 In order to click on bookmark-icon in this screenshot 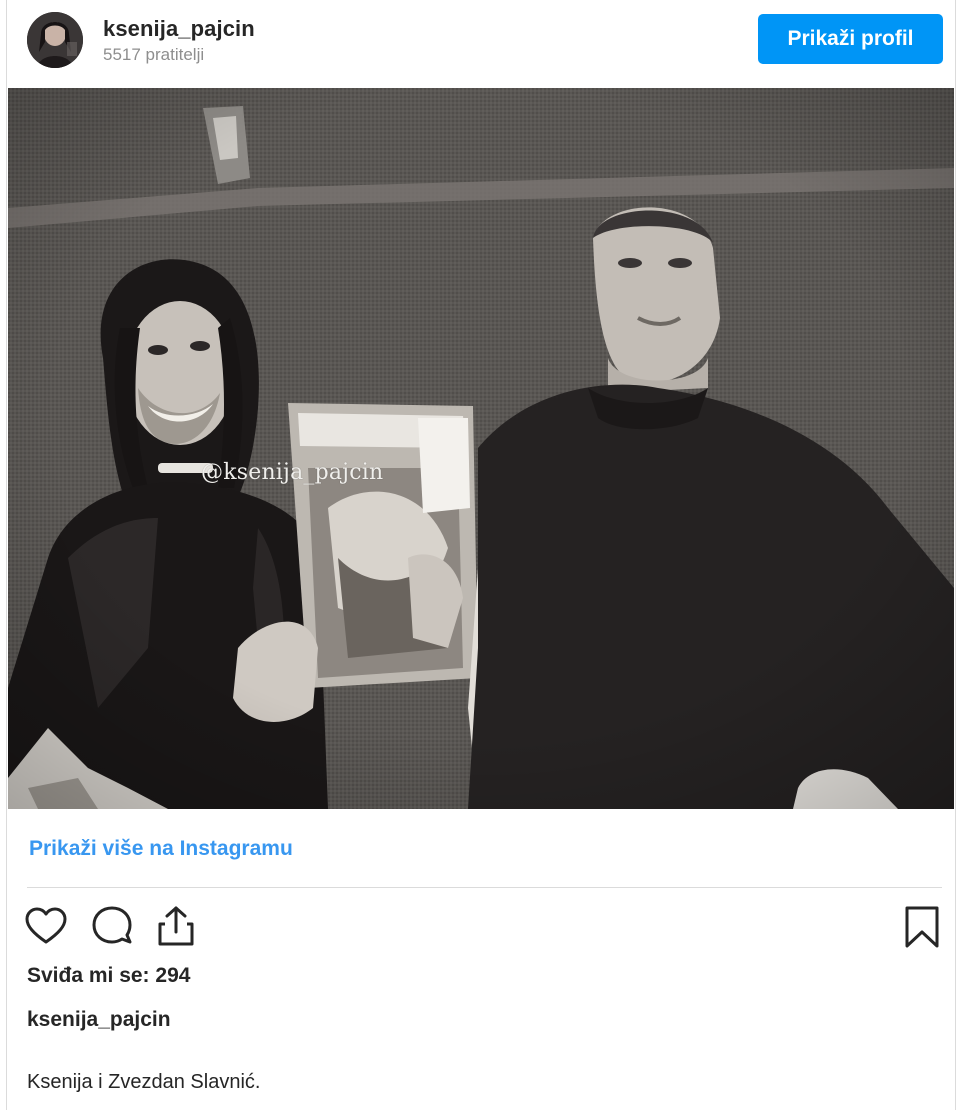, I will do `click(922, 927)`.